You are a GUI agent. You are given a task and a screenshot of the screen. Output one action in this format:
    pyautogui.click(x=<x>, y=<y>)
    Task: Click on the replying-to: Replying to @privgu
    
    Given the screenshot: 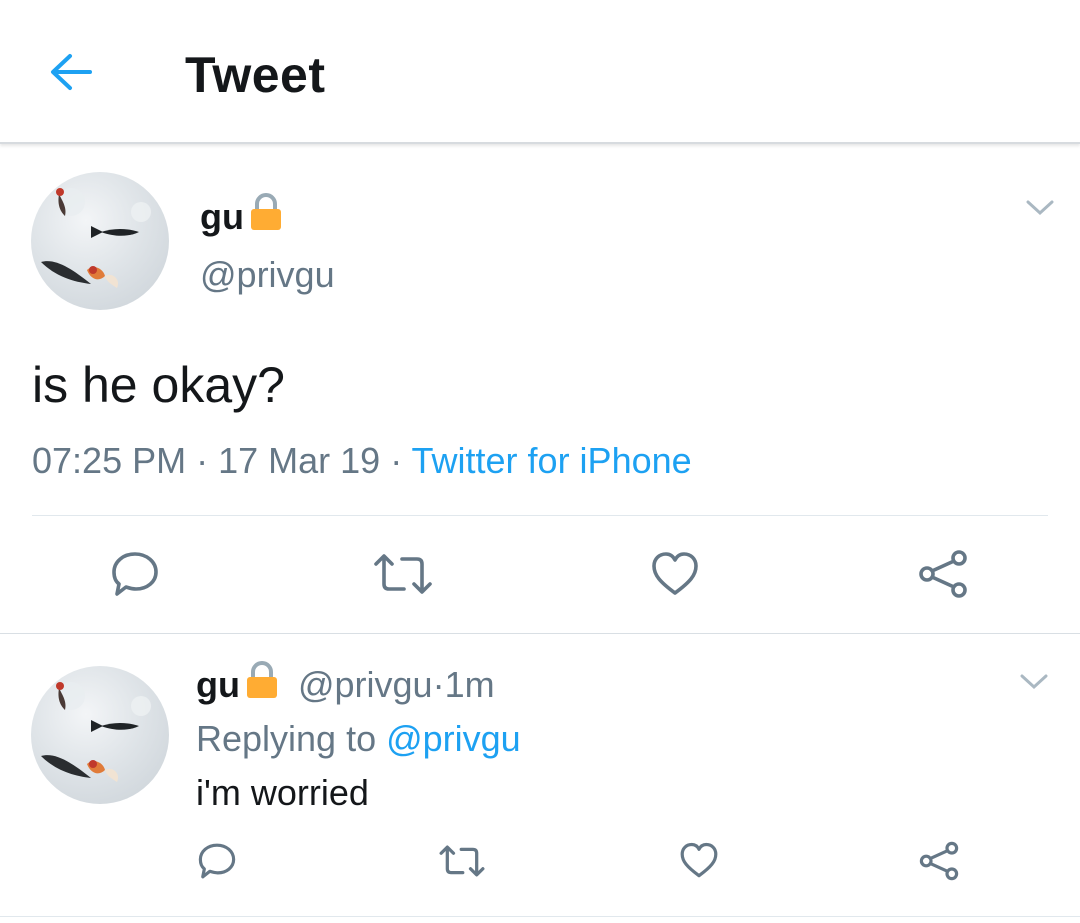 What is the action you would take?
    pyautogui.click(x=358, y=738)
    